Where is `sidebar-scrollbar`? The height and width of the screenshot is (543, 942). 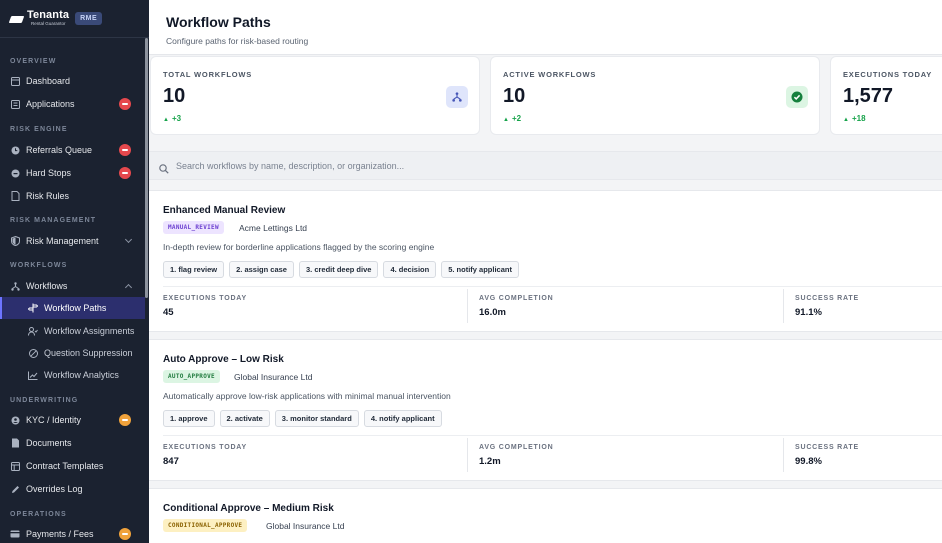
sidebar-scrollbar is located at coordinates (146, 168).